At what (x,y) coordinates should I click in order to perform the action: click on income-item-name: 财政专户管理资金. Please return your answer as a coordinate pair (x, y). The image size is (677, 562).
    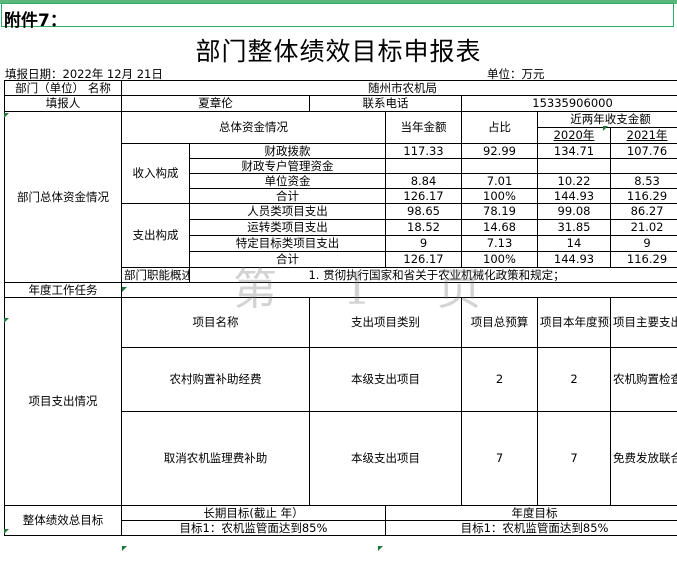
    Looking at the image, I should click on (287, 166).